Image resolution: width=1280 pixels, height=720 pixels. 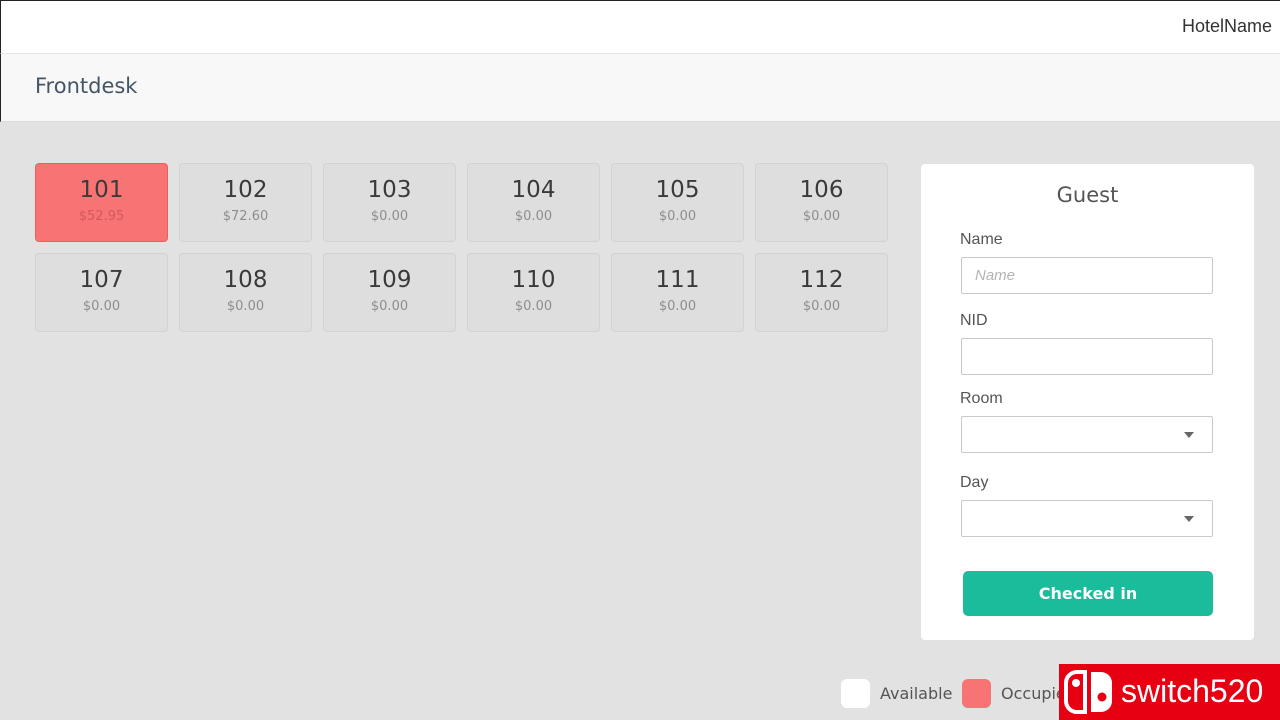 What do you see at coordinates (981, 398) in the screenshot?
I see `room-label: Room` at bounding box center [981, 398].